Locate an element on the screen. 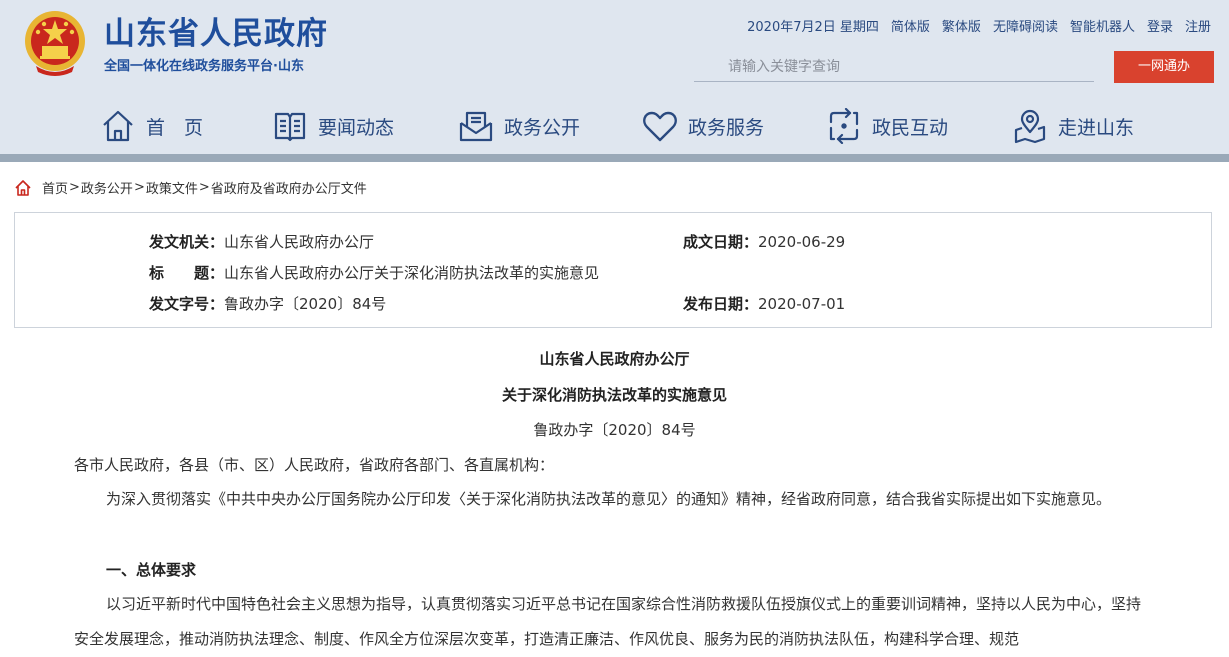  meta-date-written-label: 成文日期： is located at coordinates (721, 242).